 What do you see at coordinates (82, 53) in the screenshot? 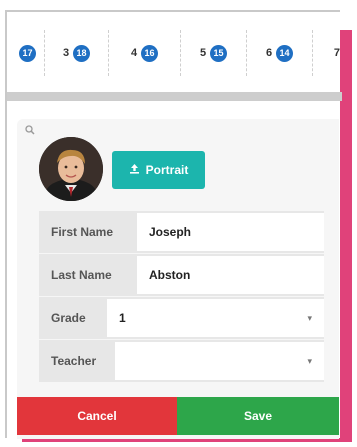
I see `timeline-badge: 18` at bounding box center [82, 53].